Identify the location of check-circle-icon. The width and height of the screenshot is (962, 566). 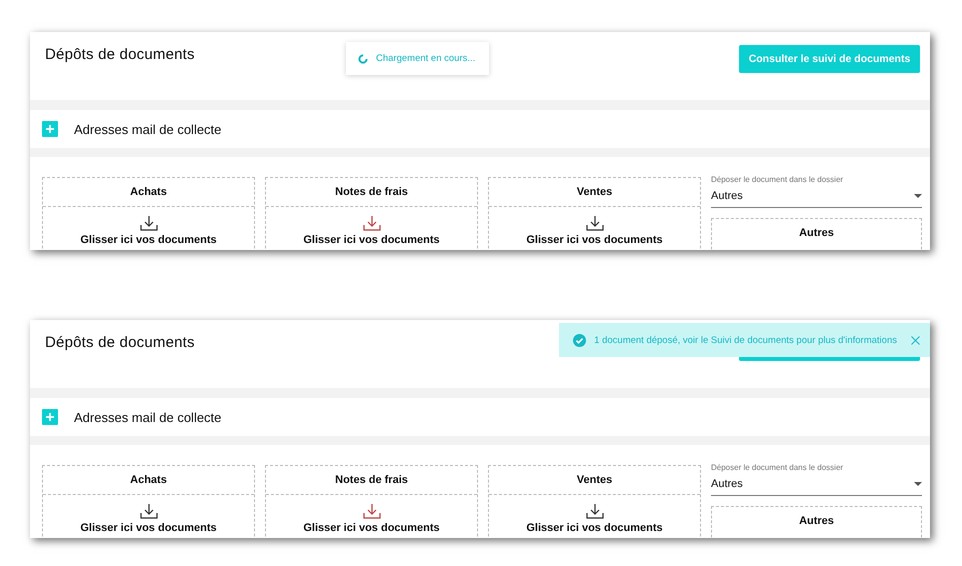
(579, 340).